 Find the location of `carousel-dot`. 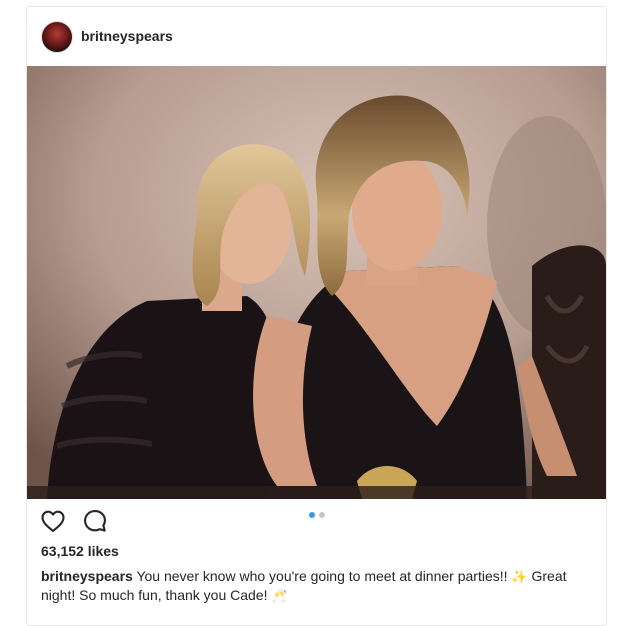

carousel-dot is located at coordinates (322, 515).